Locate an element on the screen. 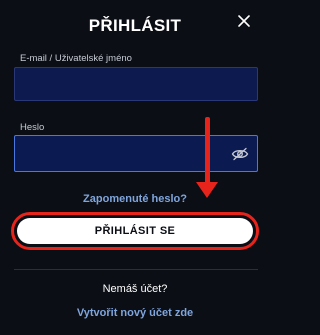  login-submit-button: PŘIHLÁSIT SE is located at coordinates (135, 231).